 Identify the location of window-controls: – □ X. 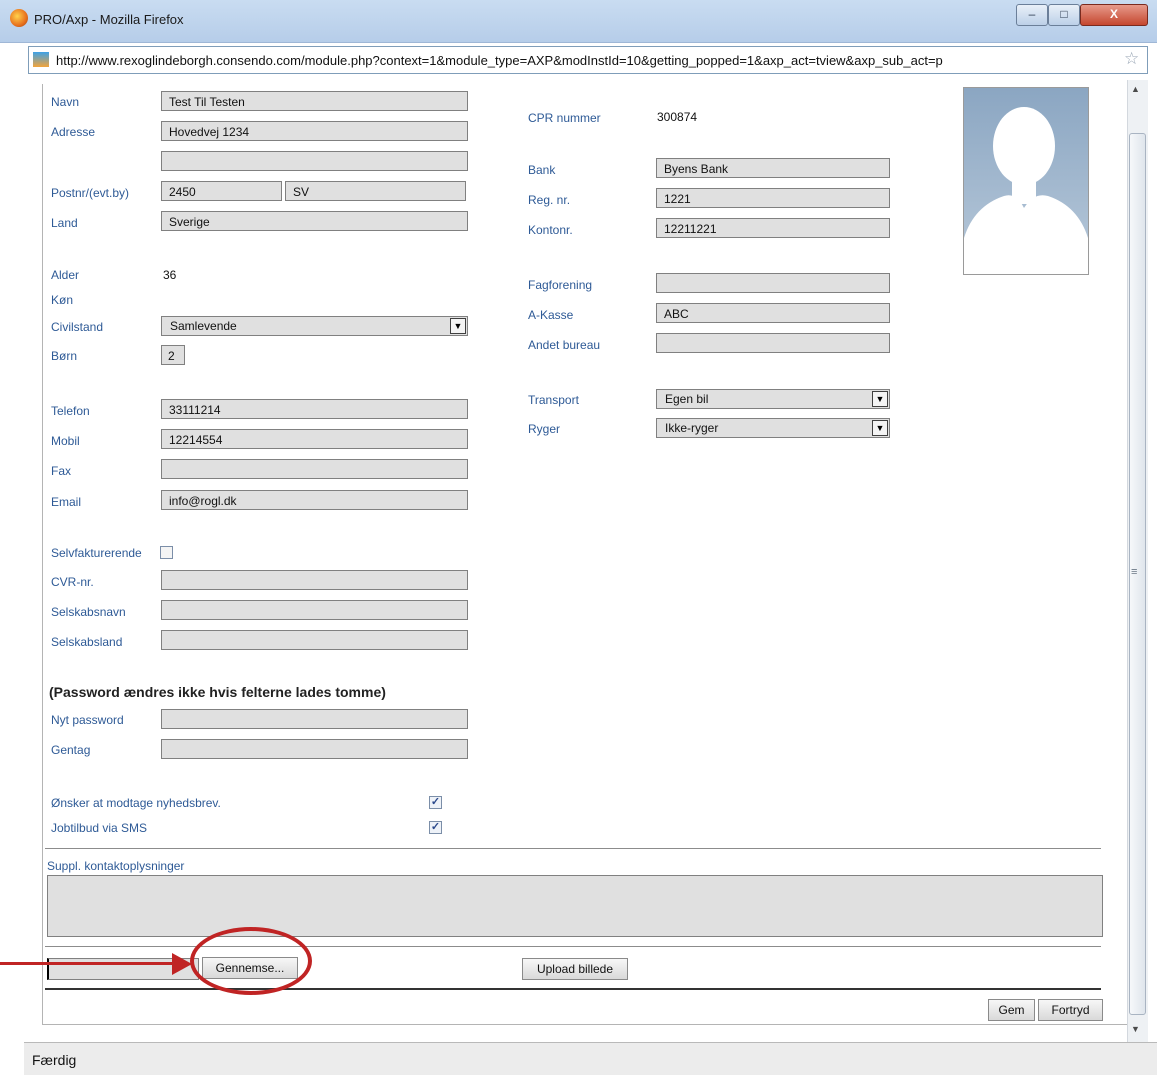
(1083, 15).